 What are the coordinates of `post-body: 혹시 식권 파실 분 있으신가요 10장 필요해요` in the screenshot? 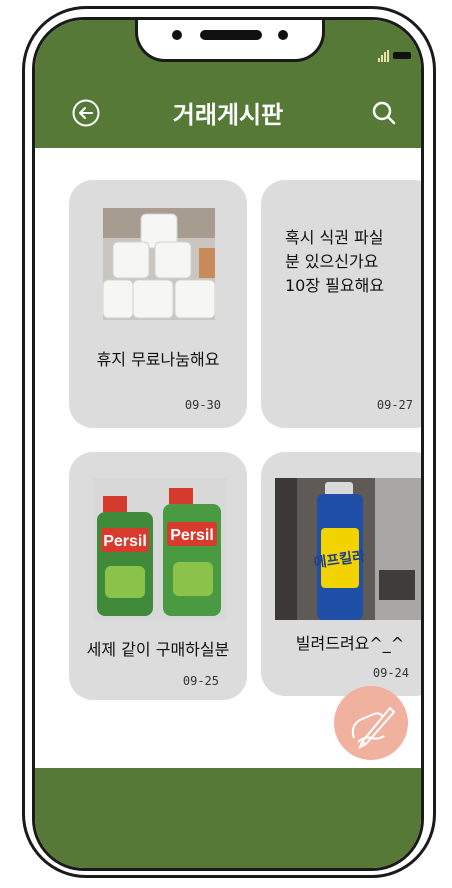 It's located at (335, 261).